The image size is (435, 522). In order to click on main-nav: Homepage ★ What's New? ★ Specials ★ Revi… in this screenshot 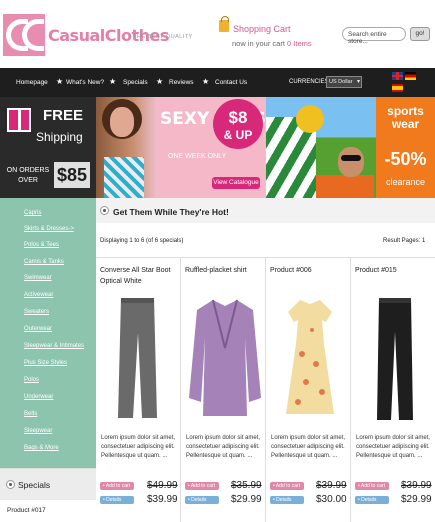, I will do `click(217, 82)`.